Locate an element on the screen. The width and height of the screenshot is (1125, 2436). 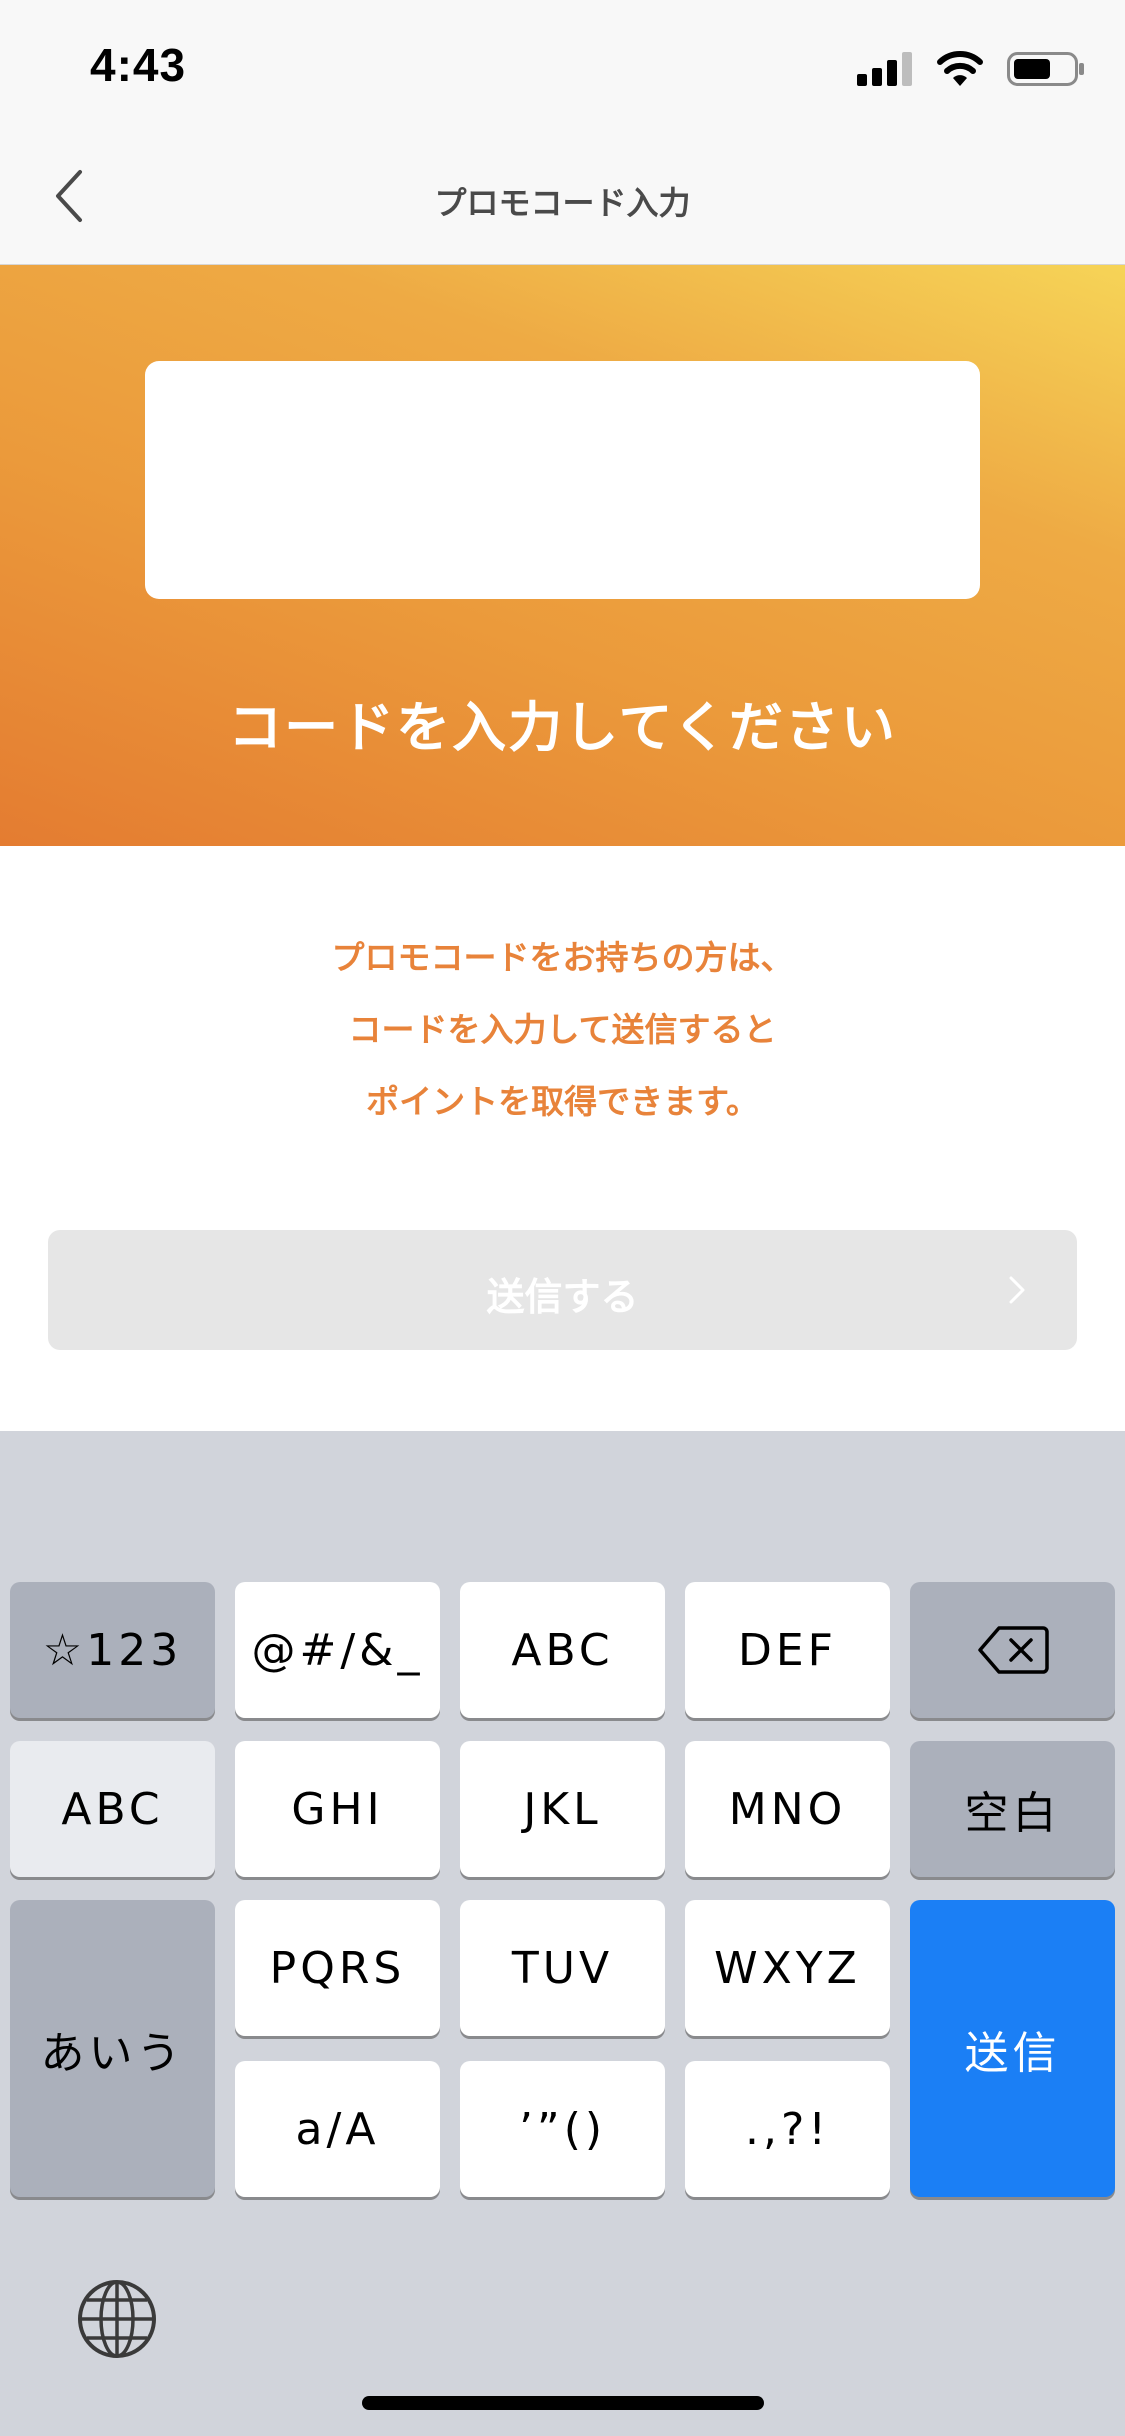
status-bar: 4:43 is located at coordinates (562, 65).